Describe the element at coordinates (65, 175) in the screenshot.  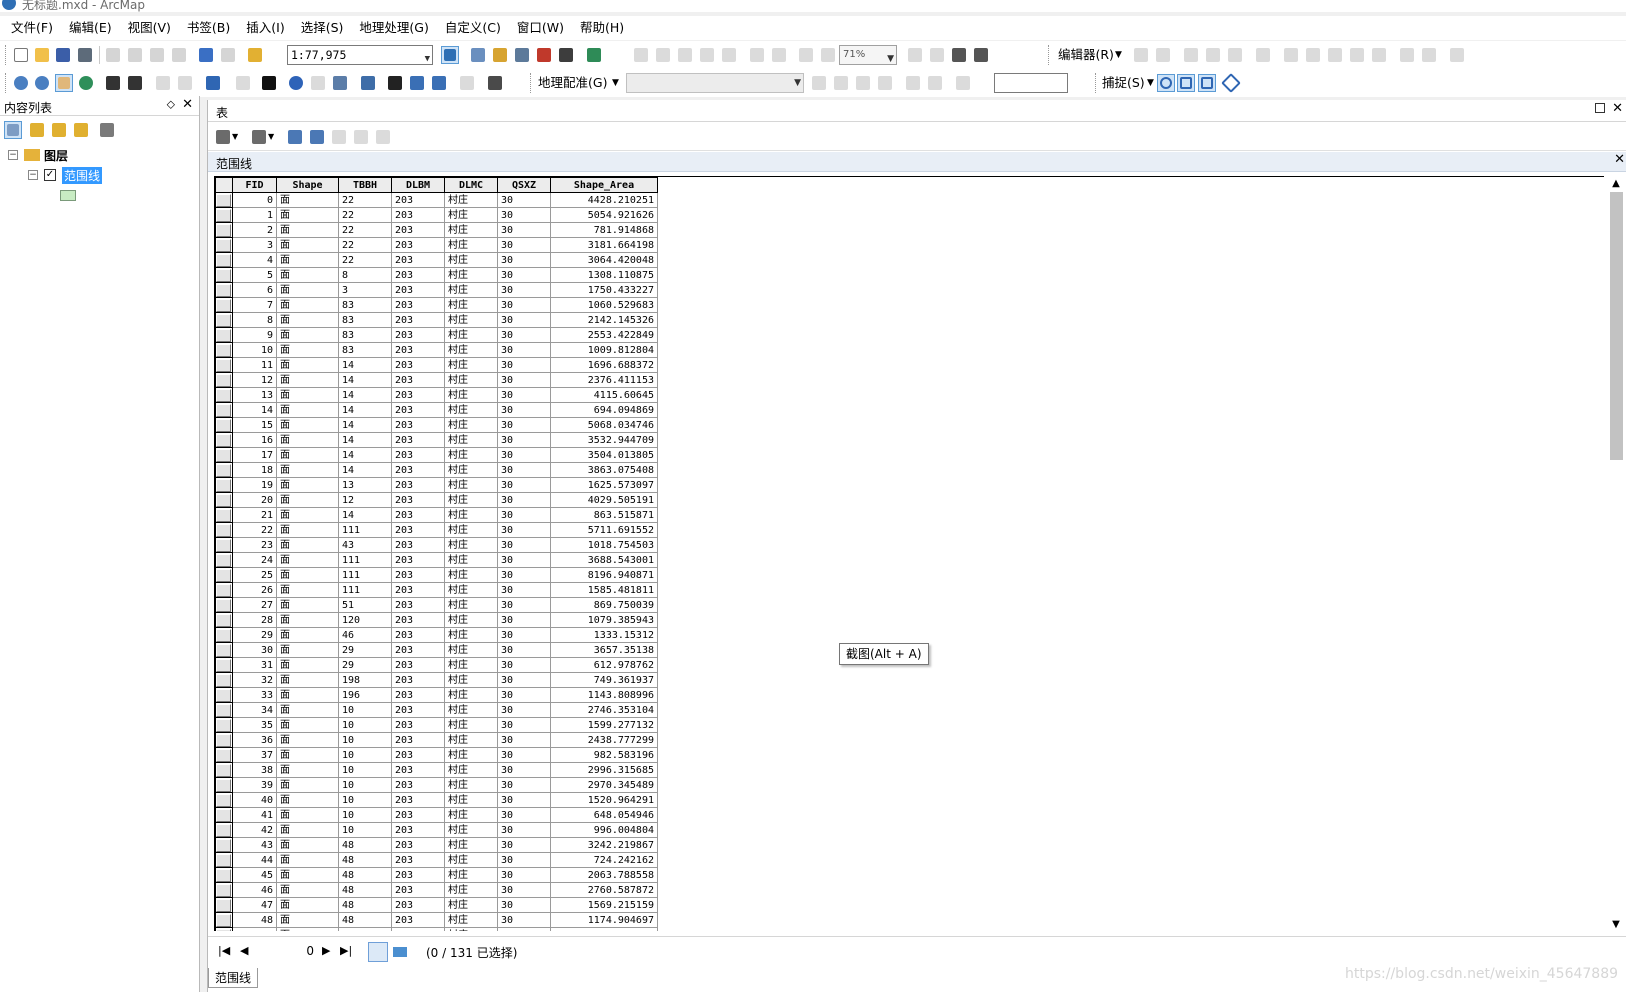
I see `layer-row: − ✓ 范围线` at that location.